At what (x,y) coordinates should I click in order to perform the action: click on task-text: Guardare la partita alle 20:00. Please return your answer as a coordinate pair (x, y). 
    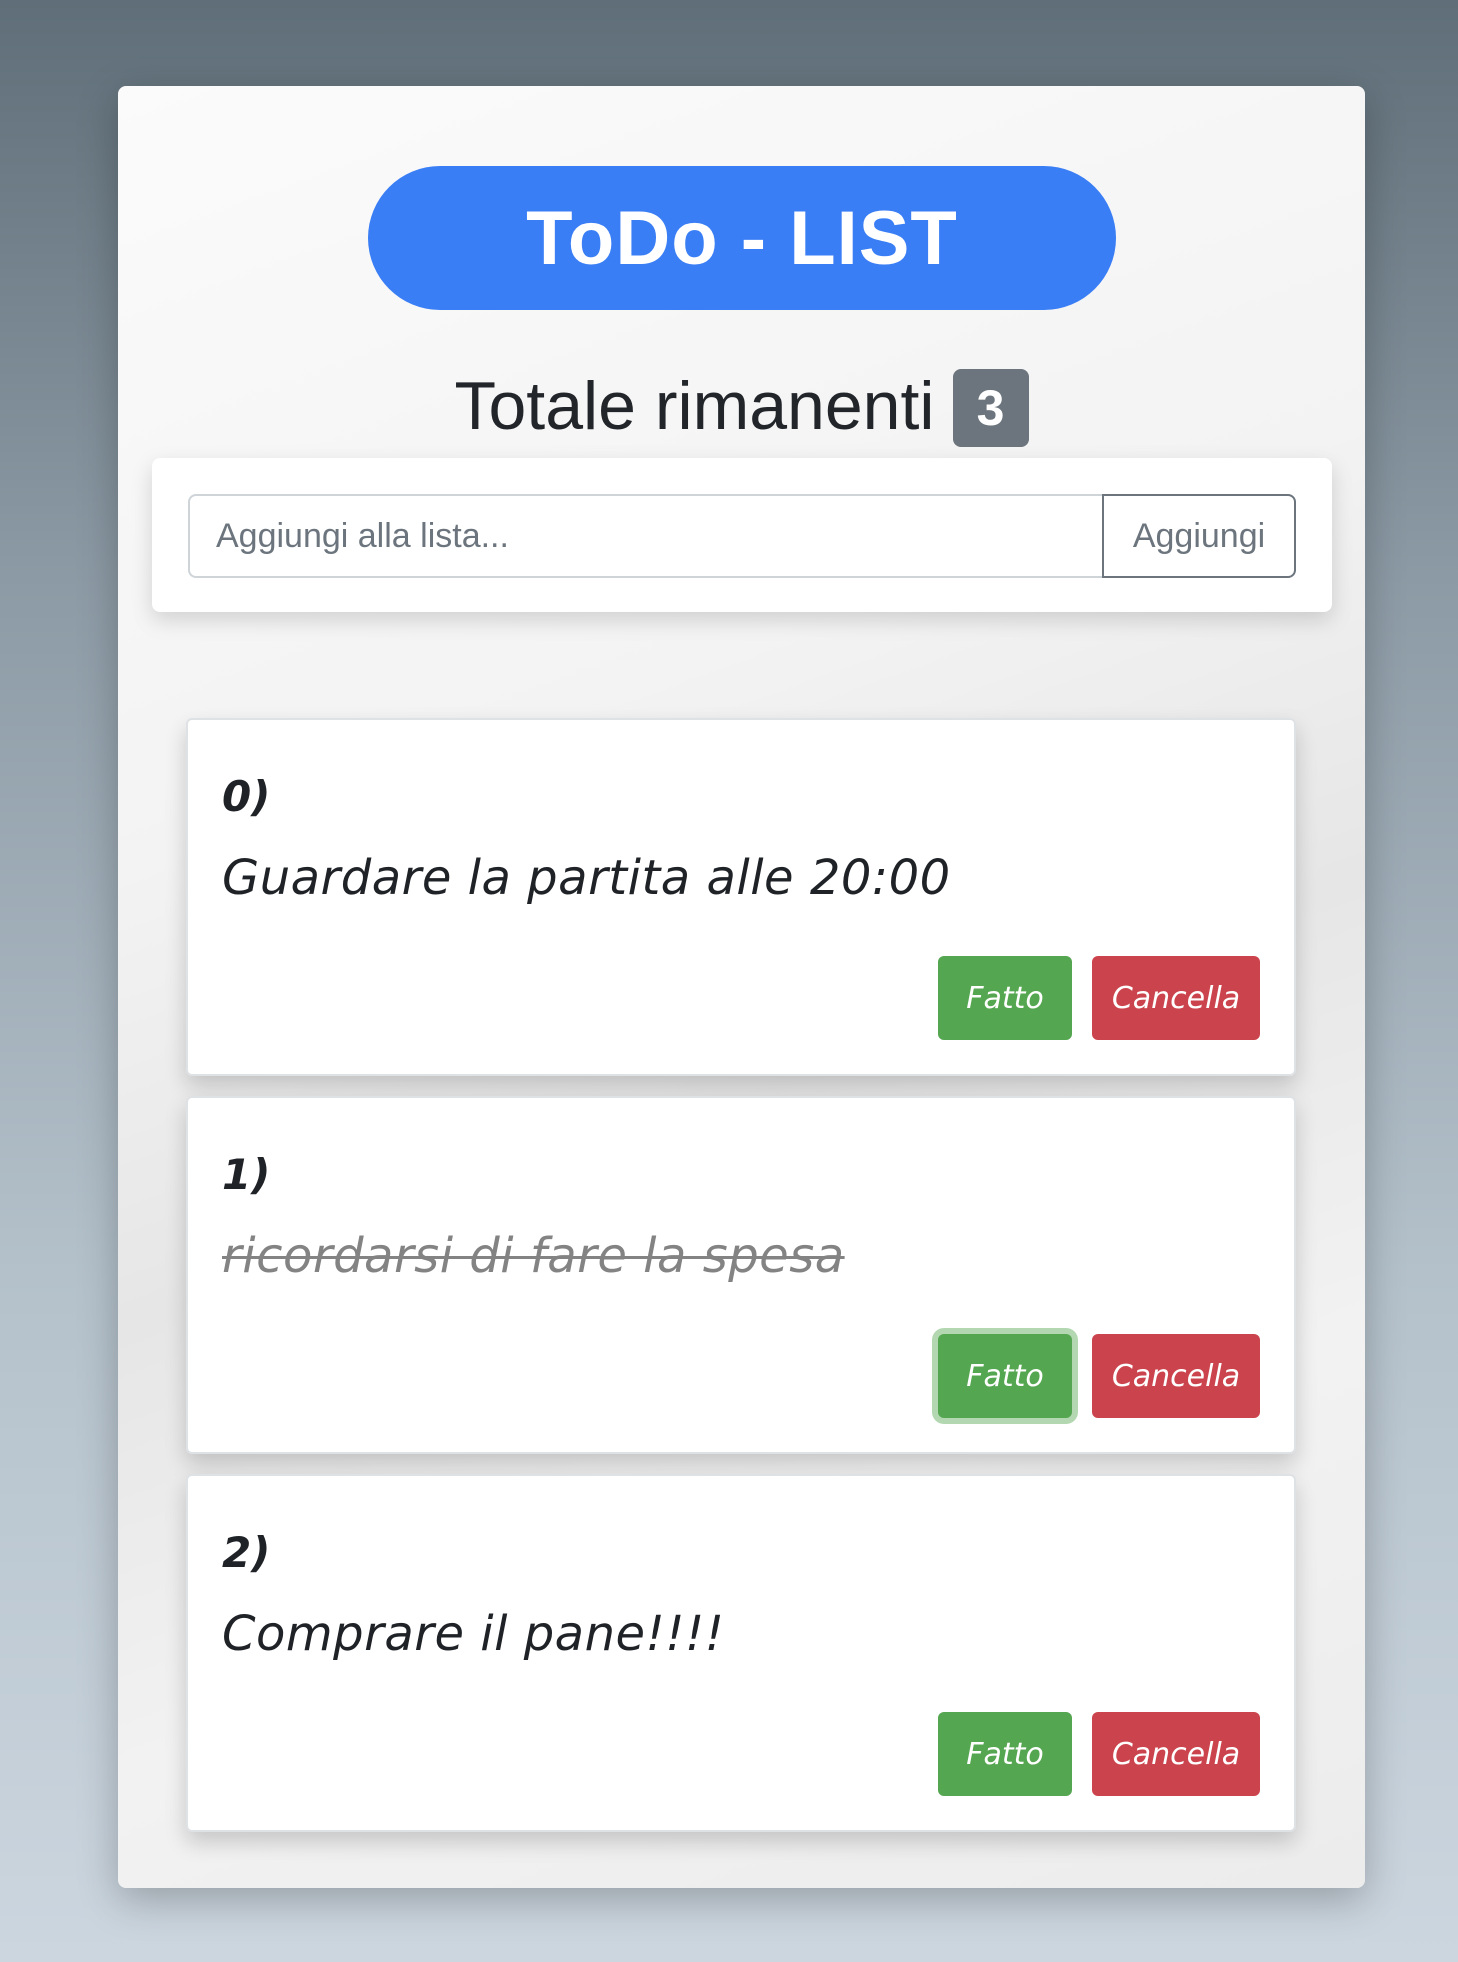
    Looking at the image, I should click on (586, 878).